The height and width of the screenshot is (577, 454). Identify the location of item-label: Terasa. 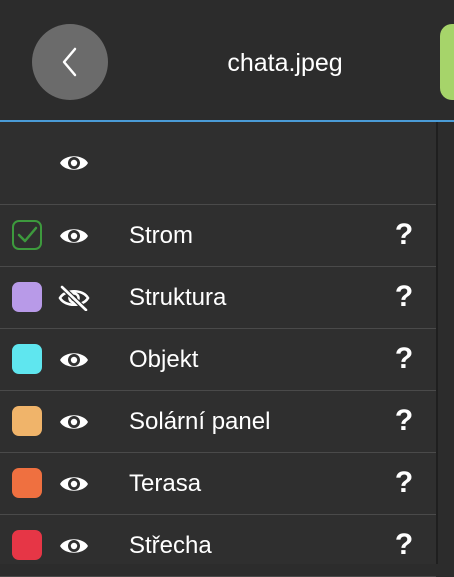
(165, 483).